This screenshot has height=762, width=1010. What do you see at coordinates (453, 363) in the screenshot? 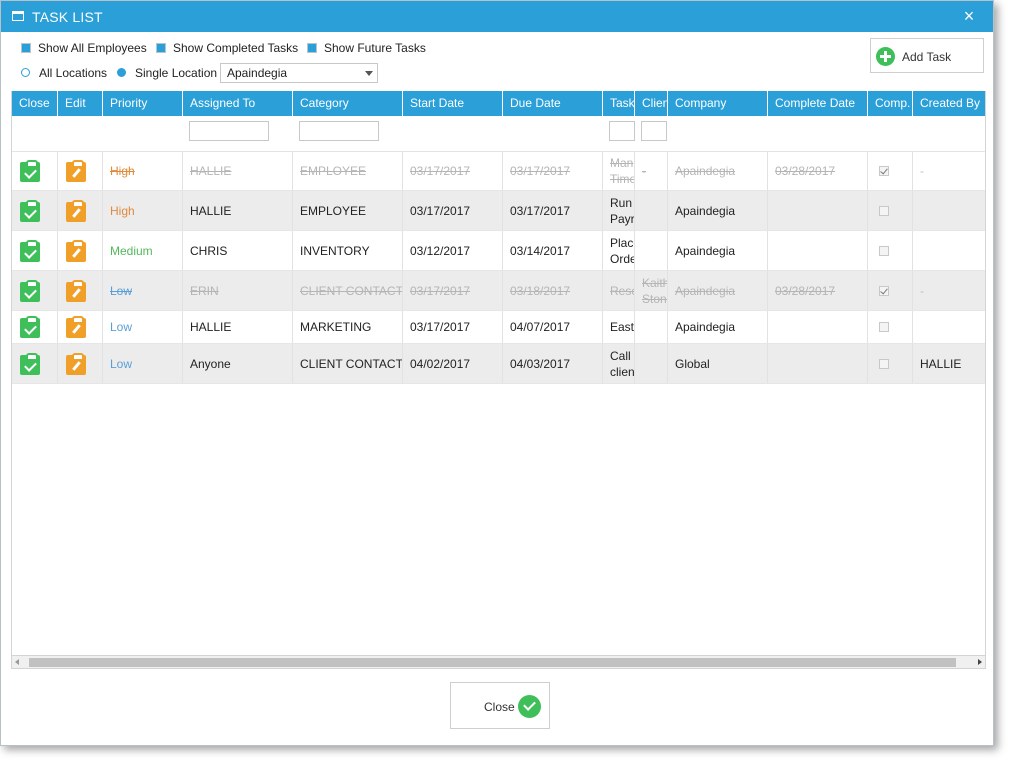
I see `cell-start-date: 04/02/2017` at bounding box center [453, 363].